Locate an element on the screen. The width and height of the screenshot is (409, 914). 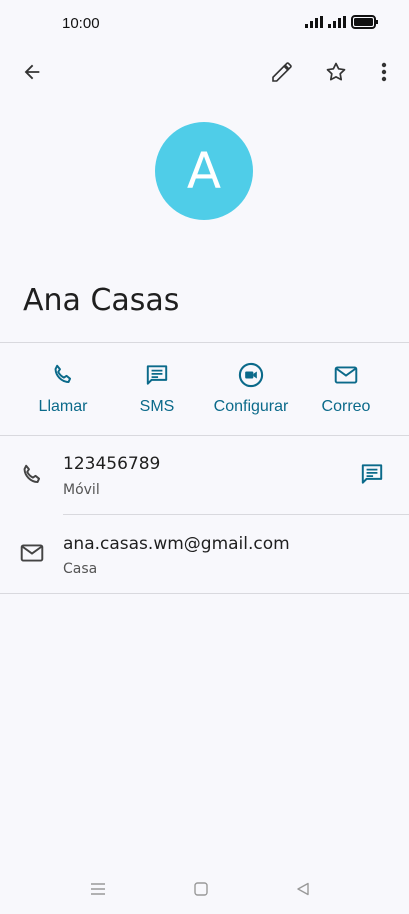
more-vert-icon is located at coordinates (384, 72).